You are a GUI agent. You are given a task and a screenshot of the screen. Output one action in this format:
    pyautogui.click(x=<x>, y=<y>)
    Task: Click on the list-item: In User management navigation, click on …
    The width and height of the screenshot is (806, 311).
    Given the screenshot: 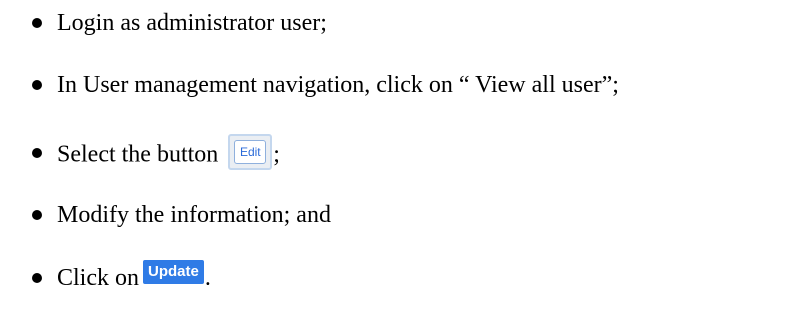 What is the action you would take?
    pyautogui.click(x=403, y=86)
    